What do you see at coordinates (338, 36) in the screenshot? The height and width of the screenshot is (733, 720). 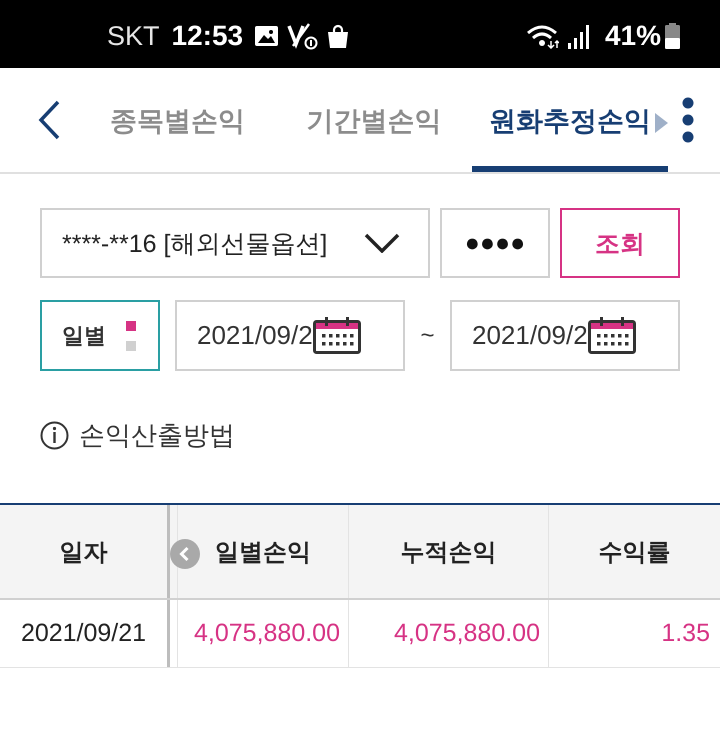 I see `shopping-bag-icon` at bounding box center [338, 36].